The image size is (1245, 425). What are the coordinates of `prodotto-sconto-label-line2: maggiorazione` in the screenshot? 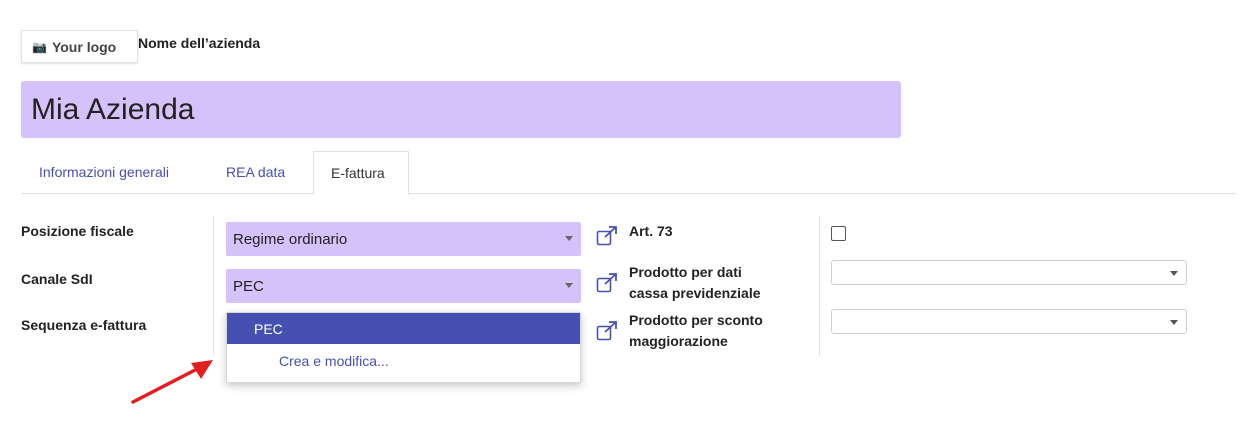 It's located at (678, 341).